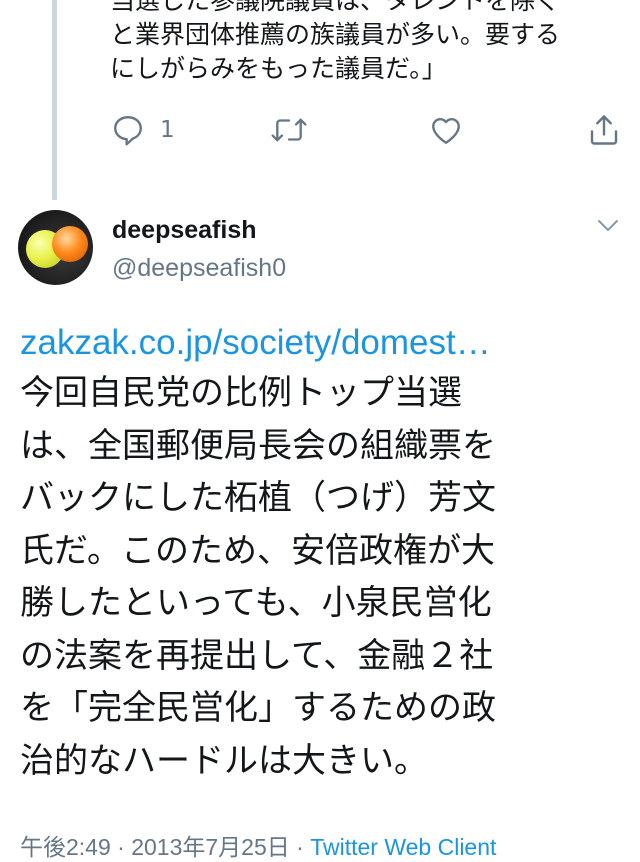  Describe the element at coordinates (199, 268) in the screenshot. I see `author-handle: @deepseafish0` at that location.